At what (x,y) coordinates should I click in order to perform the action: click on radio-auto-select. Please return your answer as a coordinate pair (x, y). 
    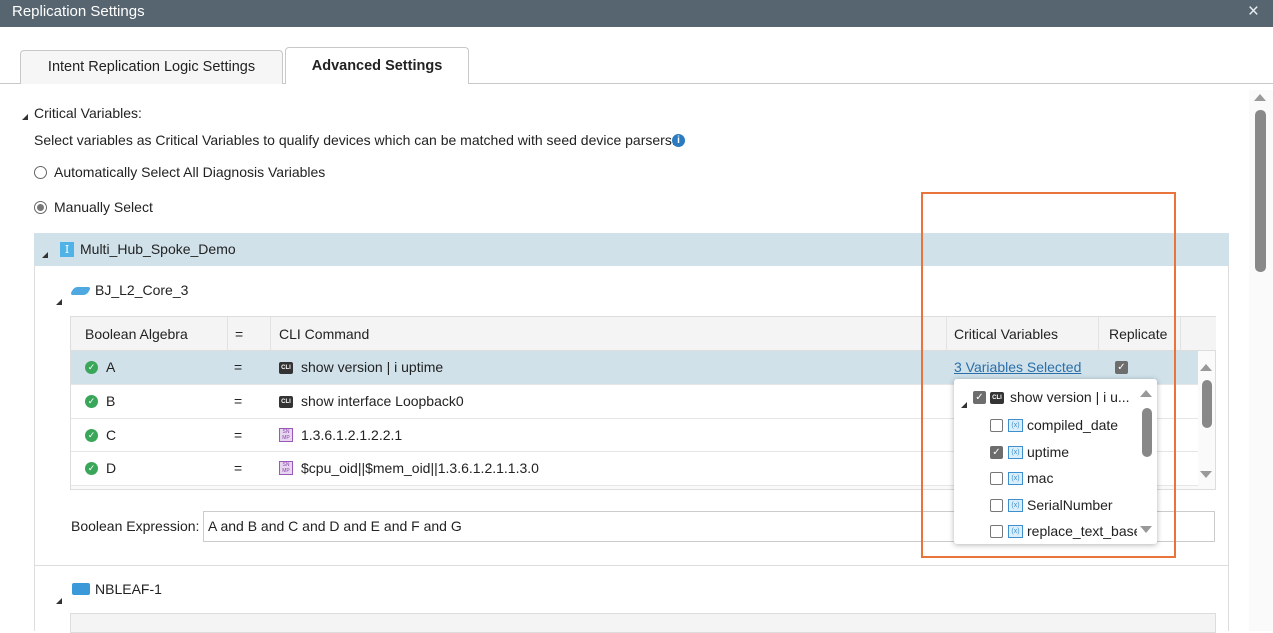
    Looking at the image, I should click on (40, 172).